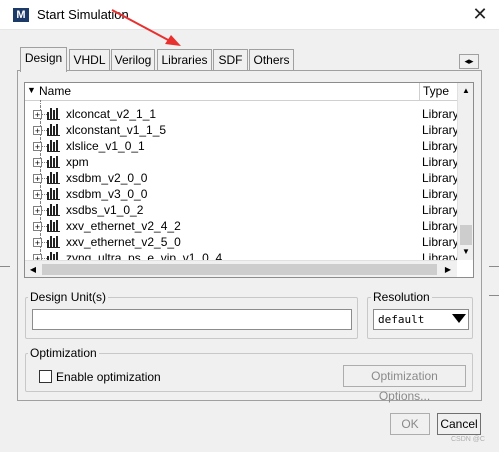  I want to click on library-name: xsdbm_v2_0_0, so click(107, 178).